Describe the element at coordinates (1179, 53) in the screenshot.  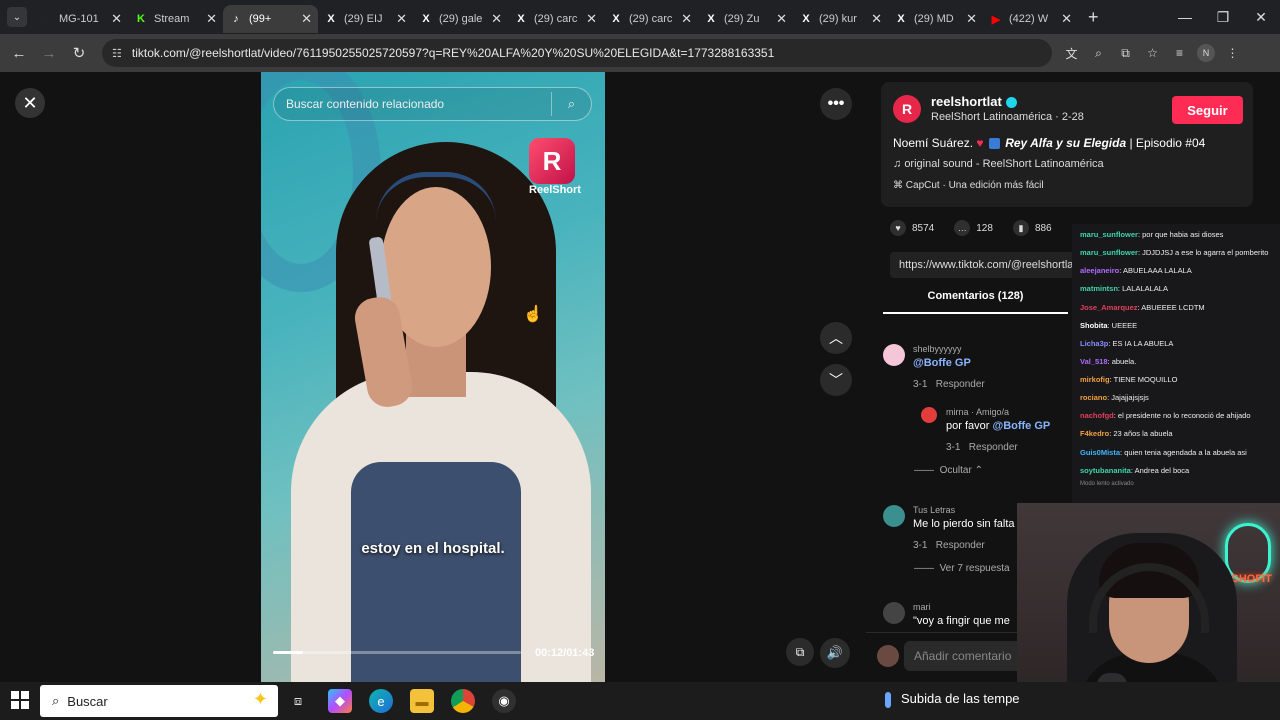
I see `media-control-icon: ≡` at that location.